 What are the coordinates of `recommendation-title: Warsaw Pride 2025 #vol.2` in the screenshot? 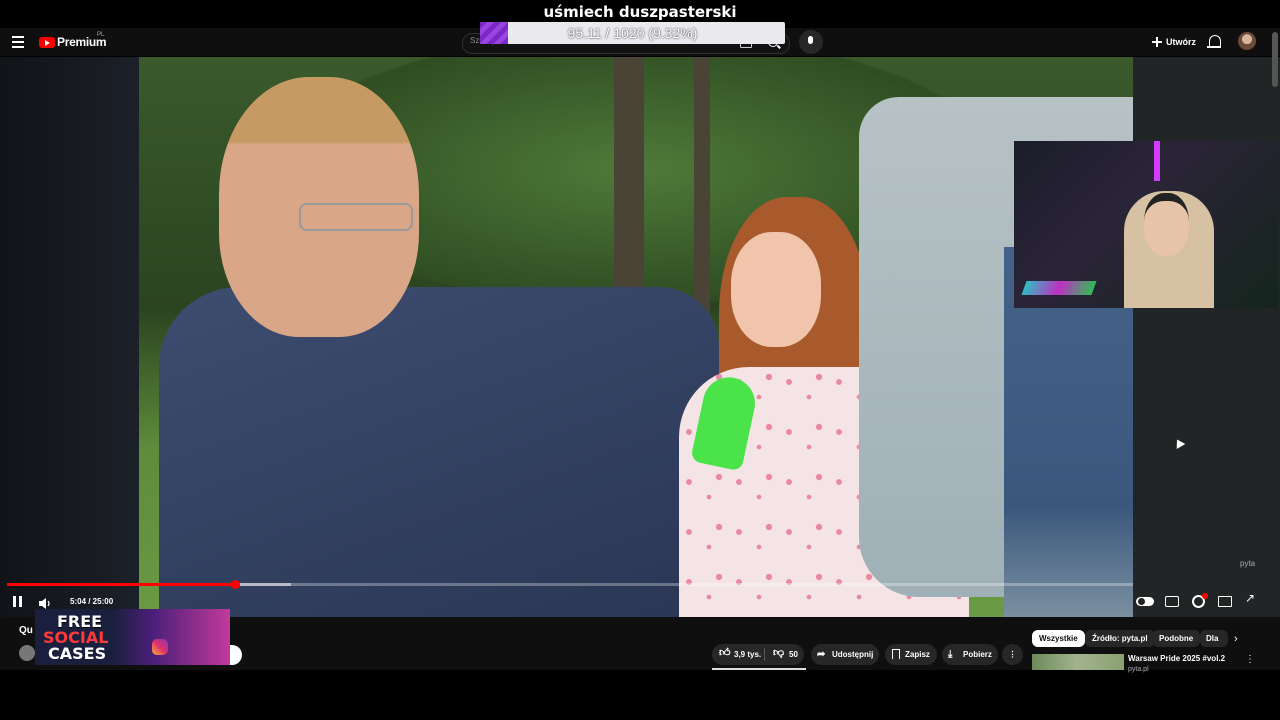 It's located at (1176, 658).